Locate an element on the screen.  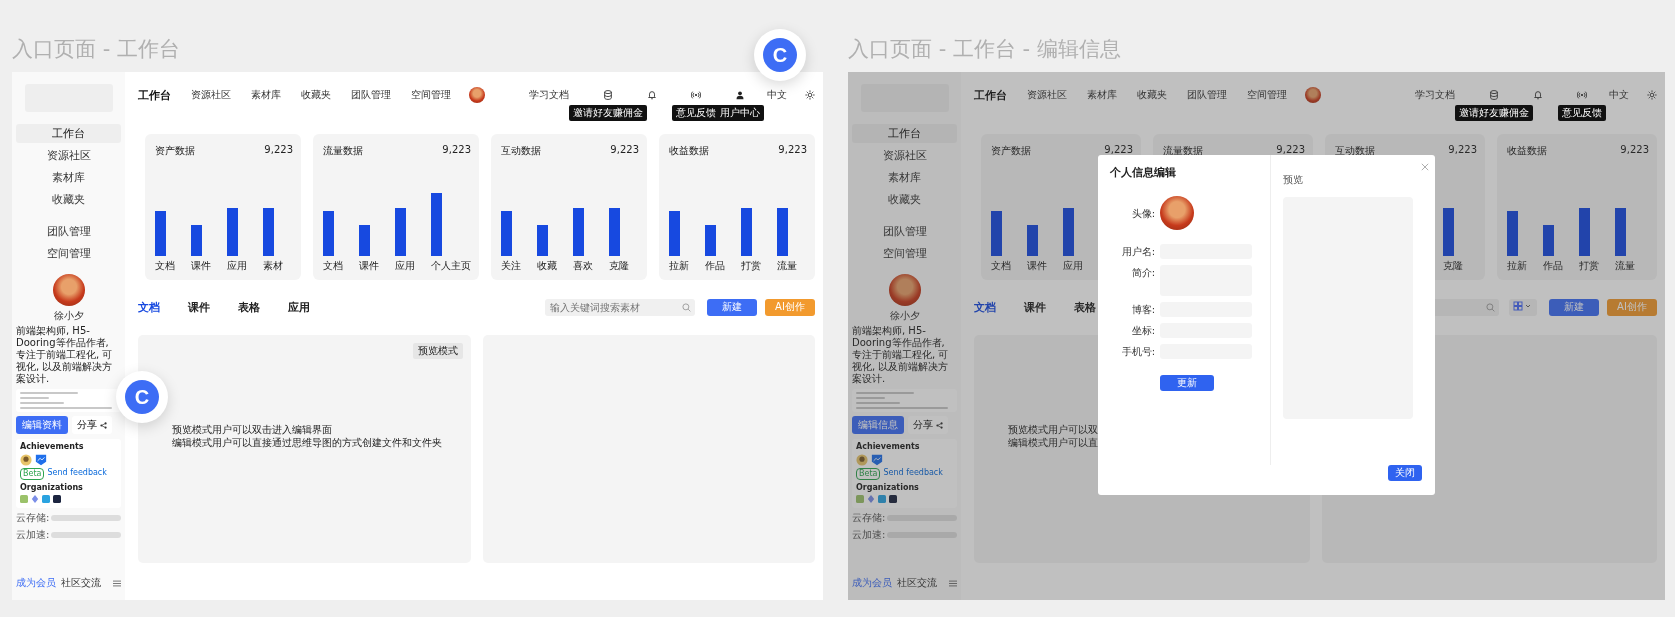
chart-label: 素材 is located at coordinates (273, 266).